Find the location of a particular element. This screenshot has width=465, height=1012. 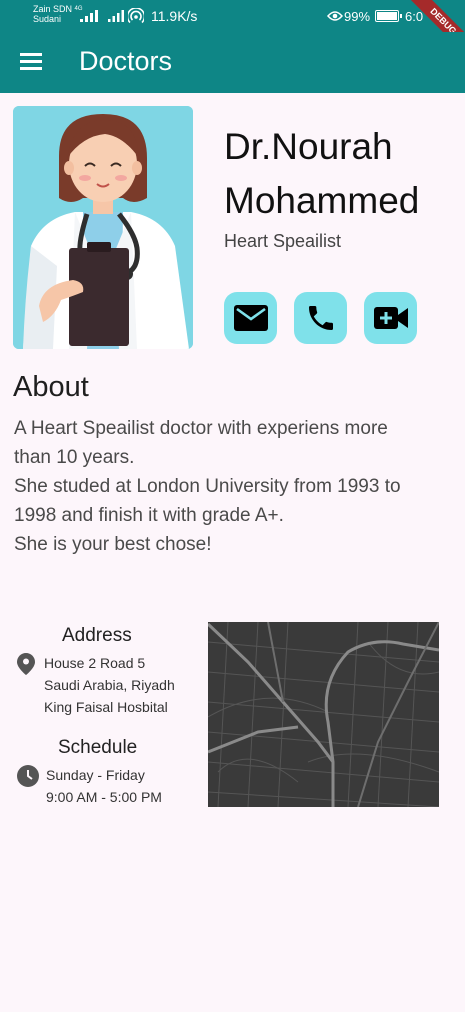

address-line: House 2 Road 5 is located at coordinates (95, 663).